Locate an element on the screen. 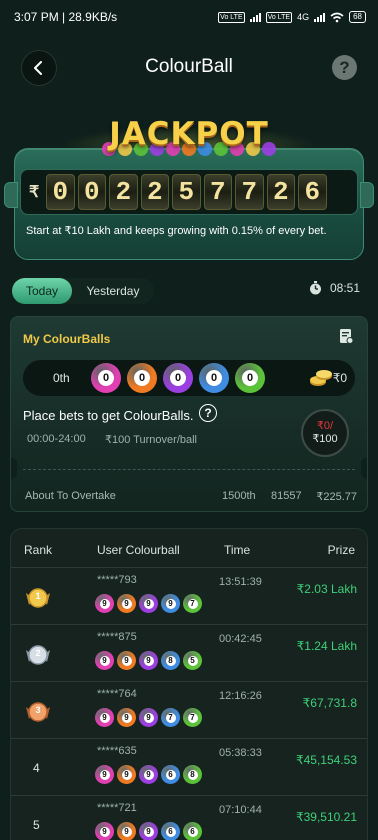  status-icons: Vo LTE Vo LTE 4G 68 is located at coordinates (292, 17).